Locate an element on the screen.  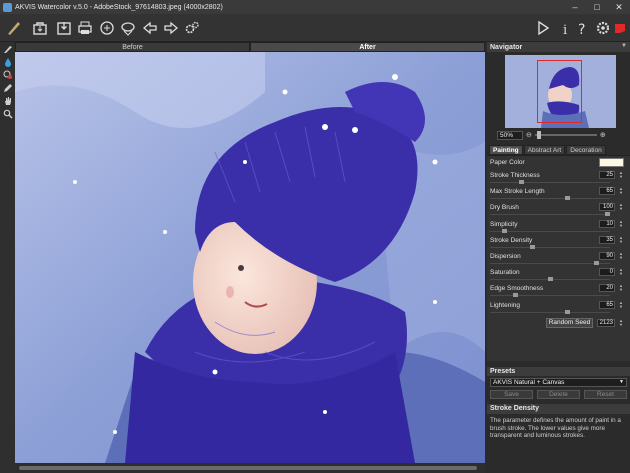
dispersion-value: 90 is located at coordinates (607, 255).